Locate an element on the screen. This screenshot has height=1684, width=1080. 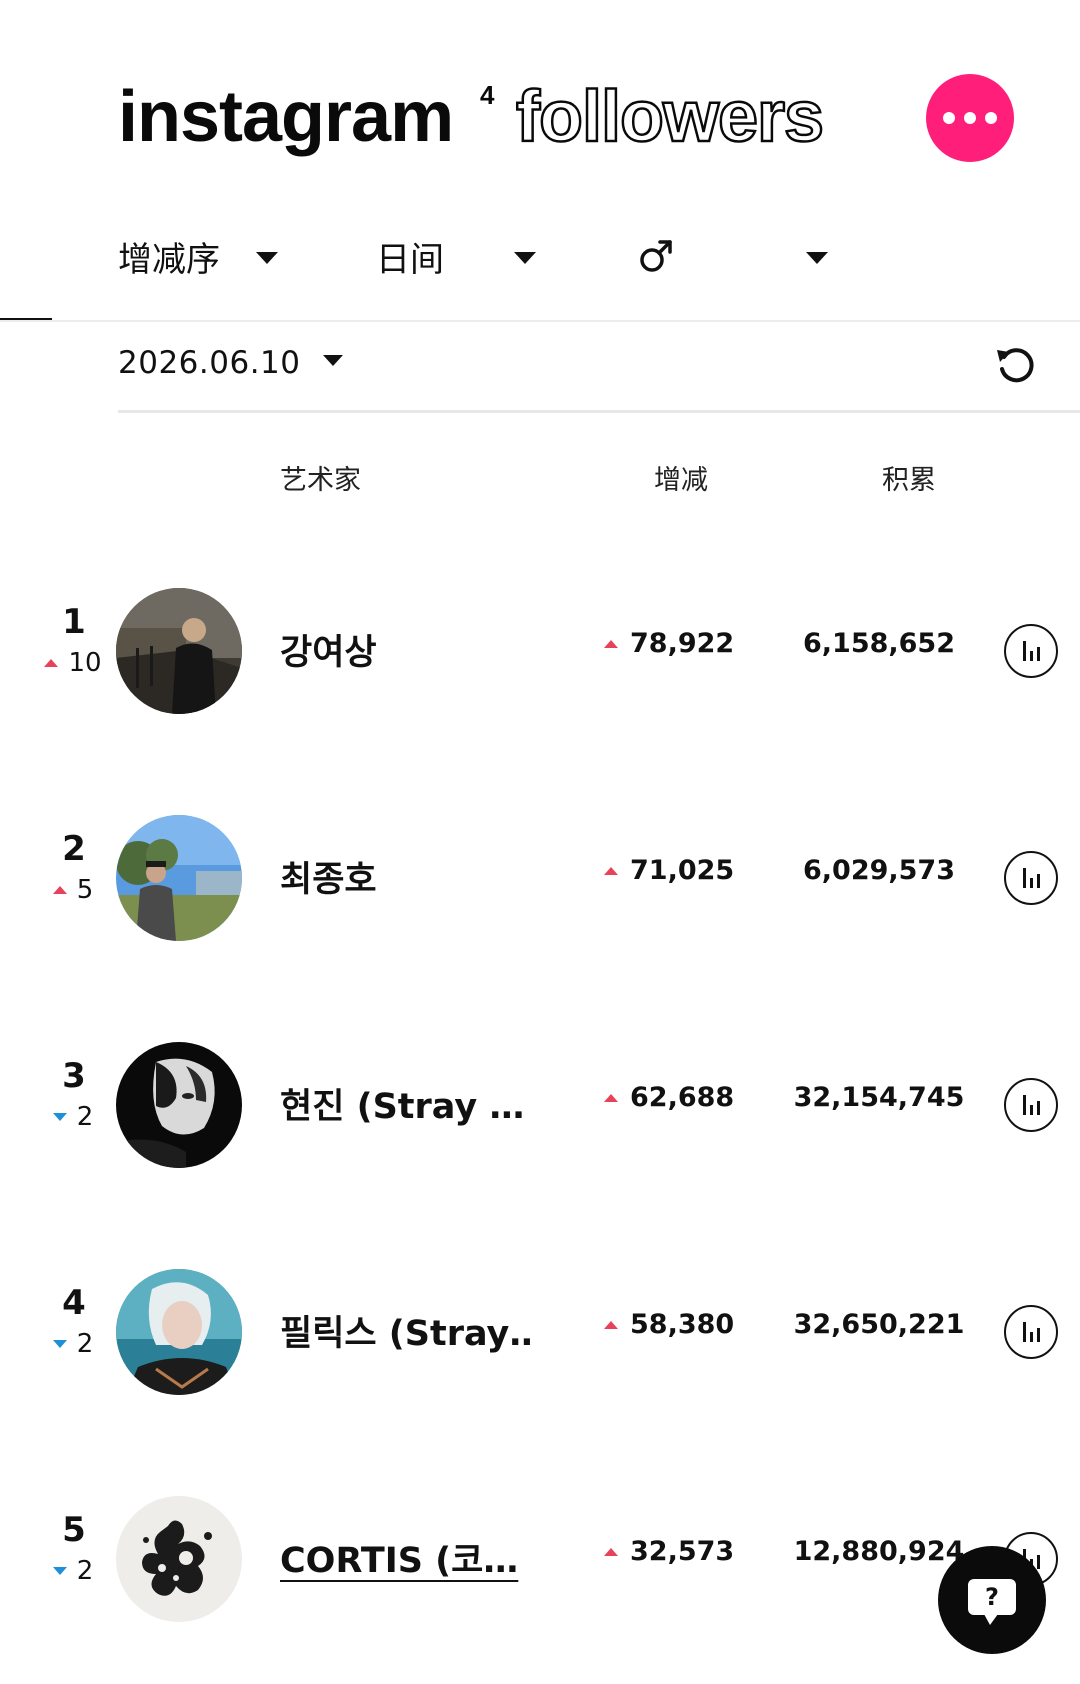
more-menu-button is located at coordinates (970, 118).